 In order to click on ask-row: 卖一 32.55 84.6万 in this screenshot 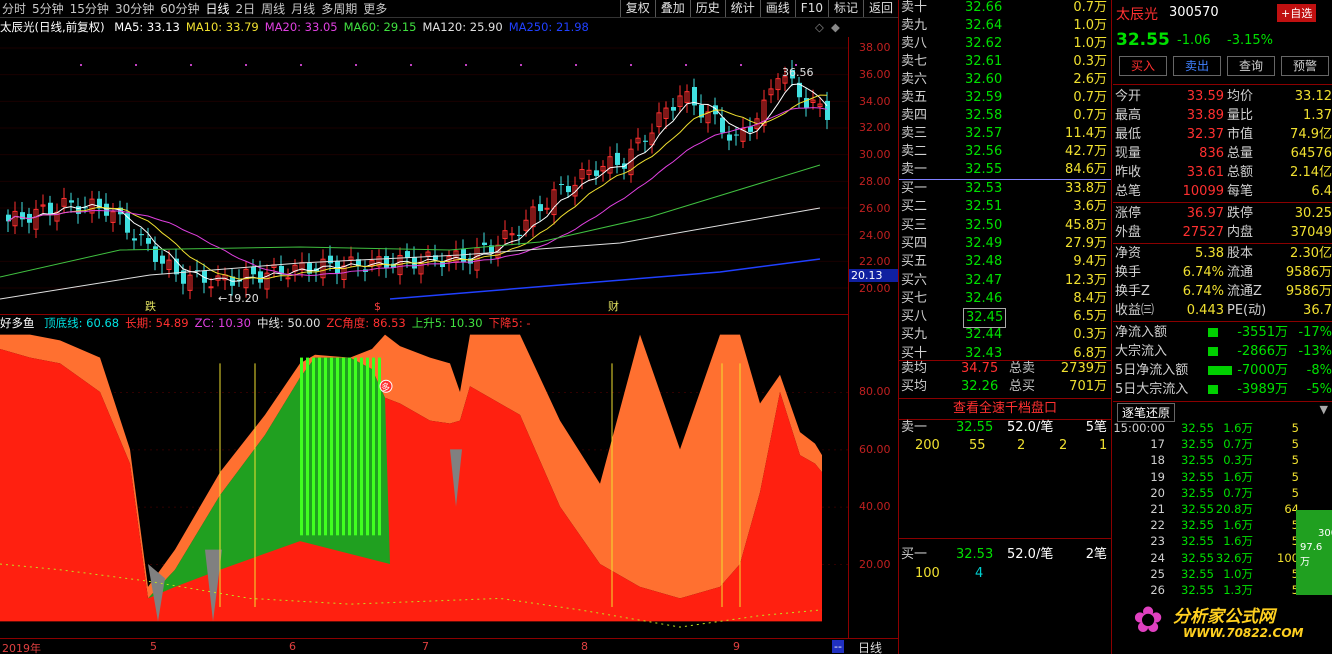, I will do `click(1005, 170)`.